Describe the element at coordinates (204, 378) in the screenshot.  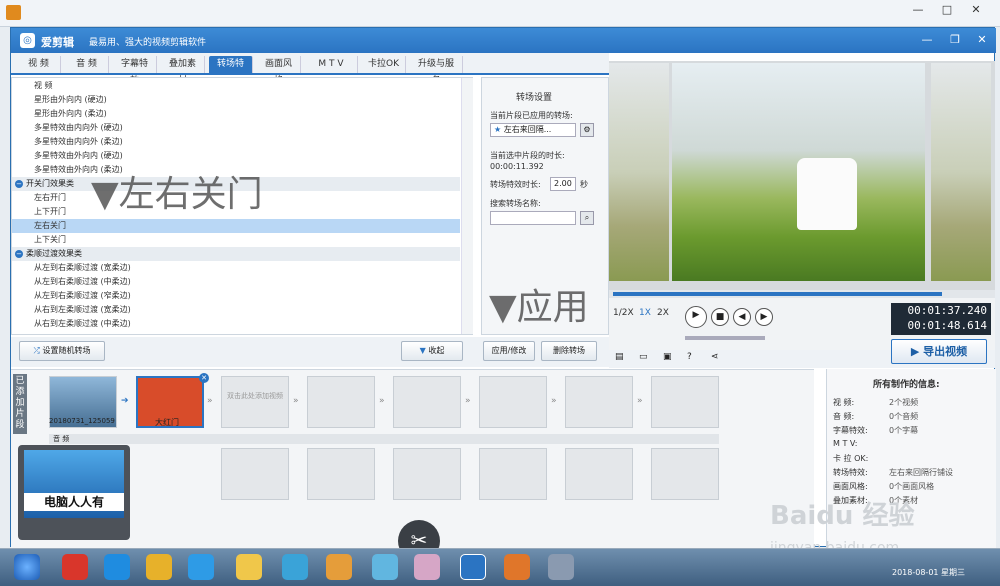
I see `remove-clip-icon: ✕` at that location.